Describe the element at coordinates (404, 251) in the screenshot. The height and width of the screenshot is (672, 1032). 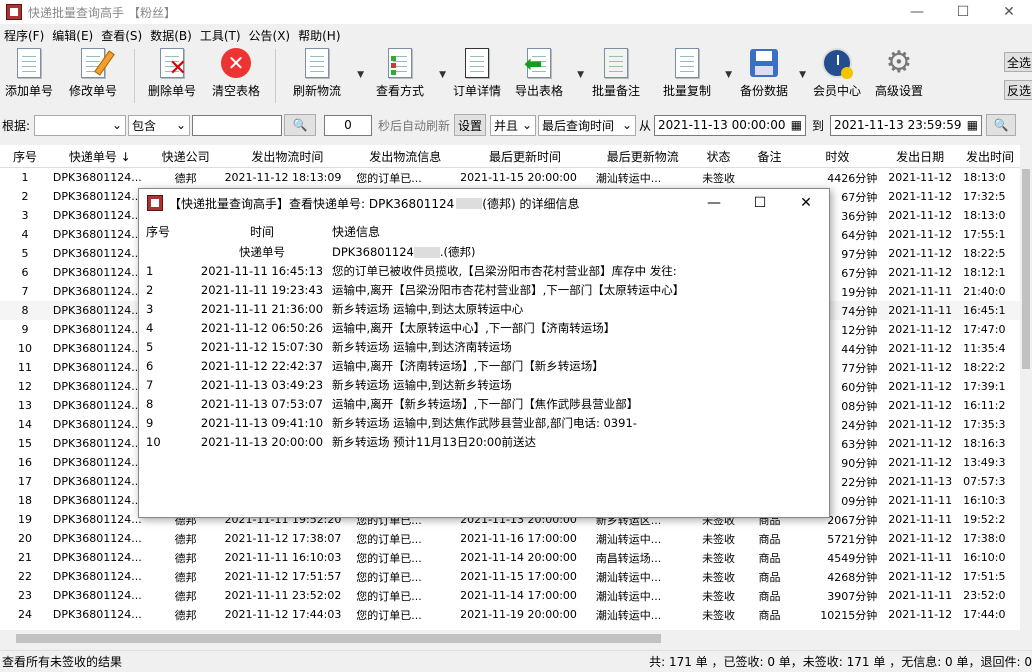
I see `subheader-value: DPK36801124 .(德邦)` at that location.